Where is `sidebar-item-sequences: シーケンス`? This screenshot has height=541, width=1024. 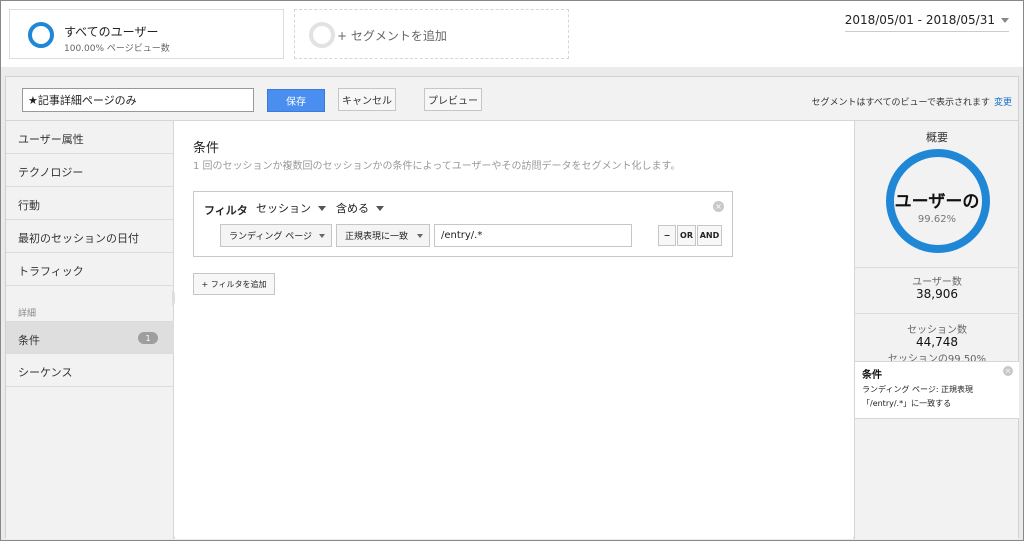
sidebar-item-sequences: シーケンス is located at coordinates (90, 370).